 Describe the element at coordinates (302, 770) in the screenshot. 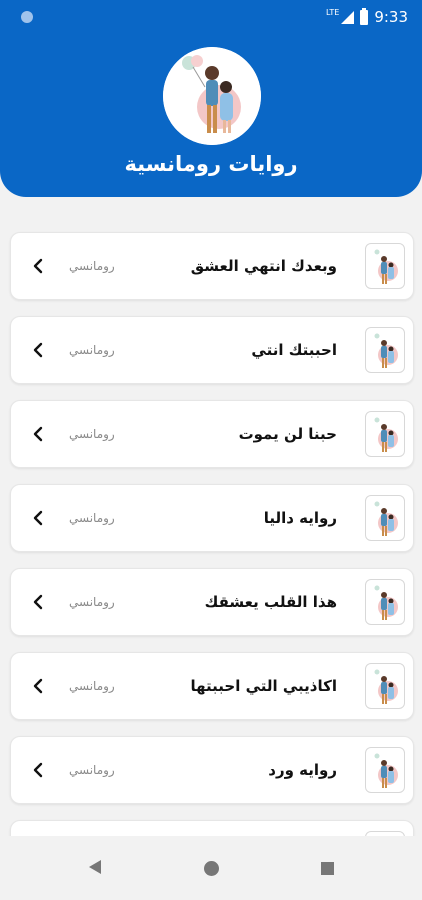

I see `story-title: روايه ورد` at that location.